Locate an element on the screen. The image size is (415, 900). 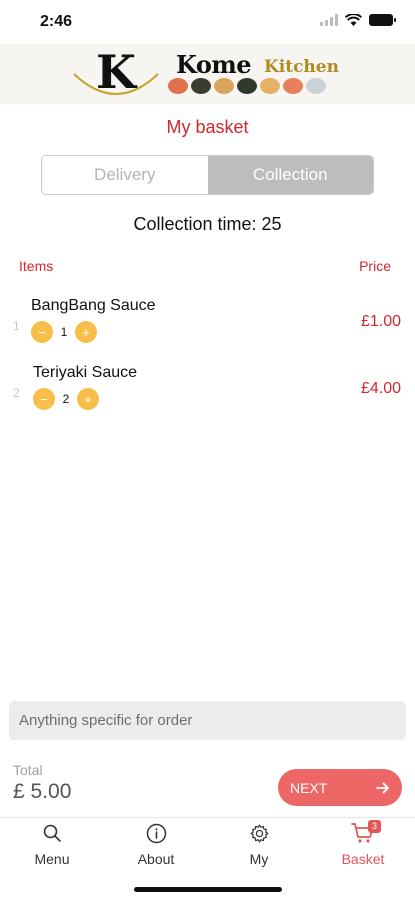
sushi-icon is located at coordinates (178, 86).